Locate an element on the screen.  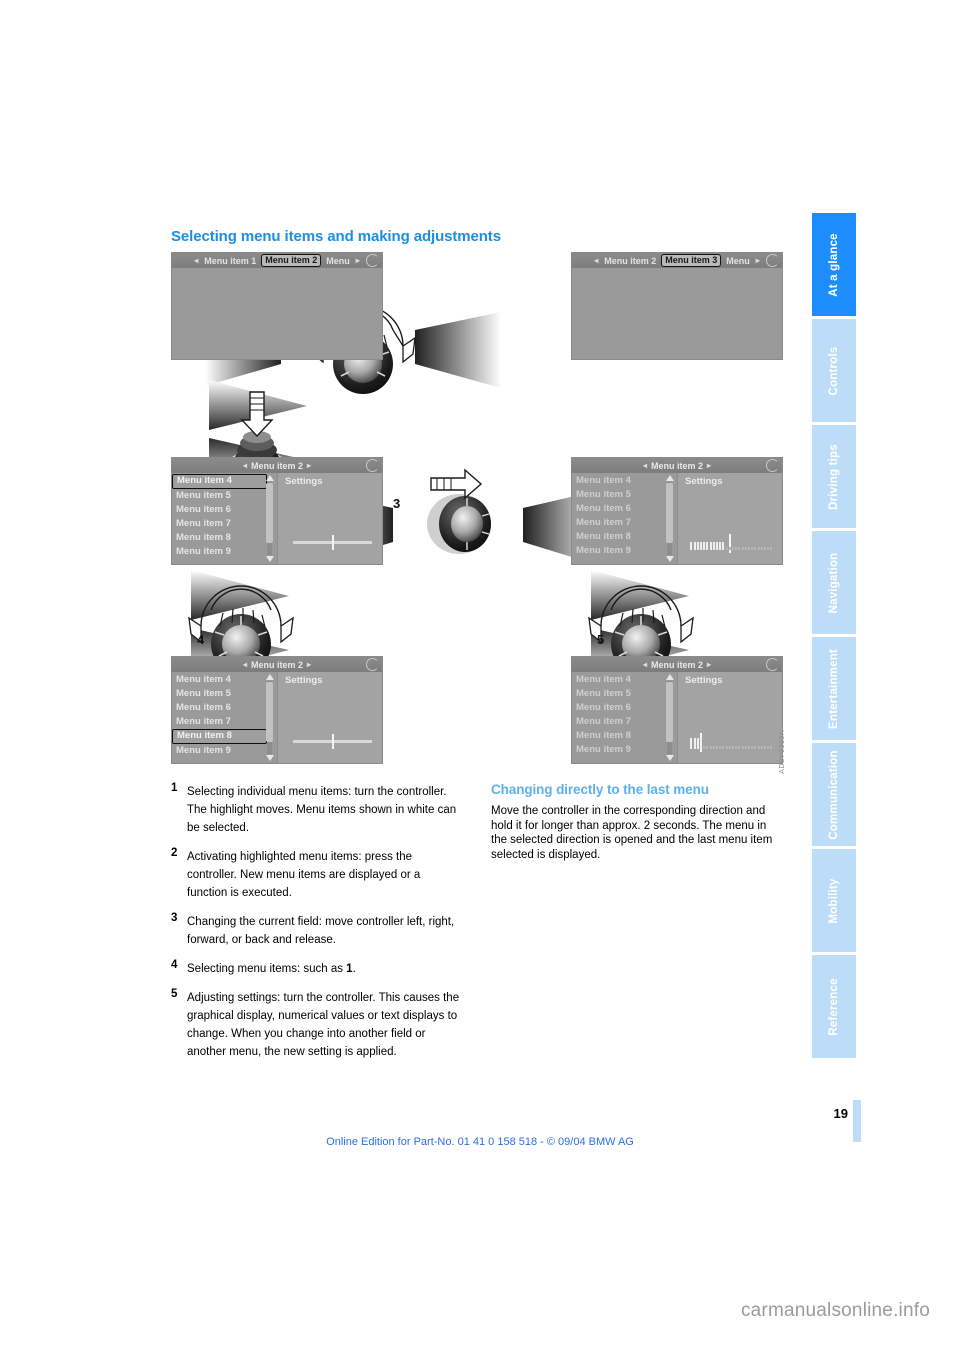
sidebar-item-communication: Communication is located at coordinates (834, 794).